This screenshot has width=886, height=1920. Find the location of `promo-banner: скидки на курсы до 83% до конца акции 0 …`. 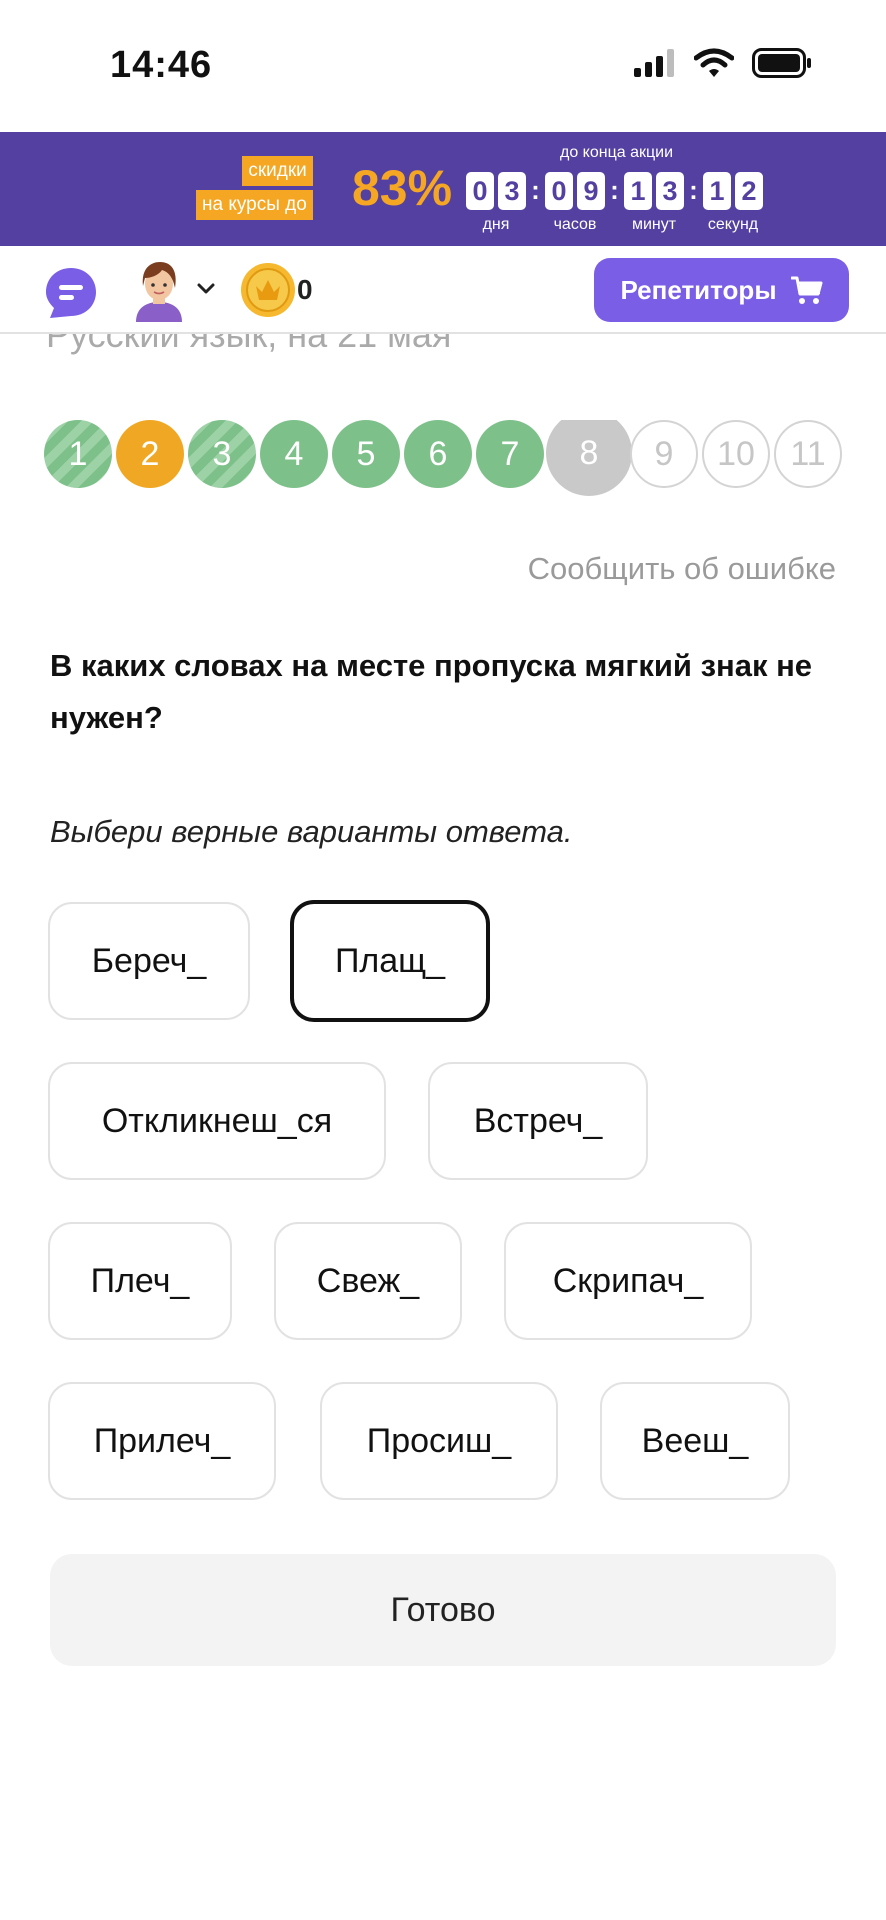

promo-banner: скидки на курсы до 83% до конца акции 0 … is located at coordinates (443, 189).